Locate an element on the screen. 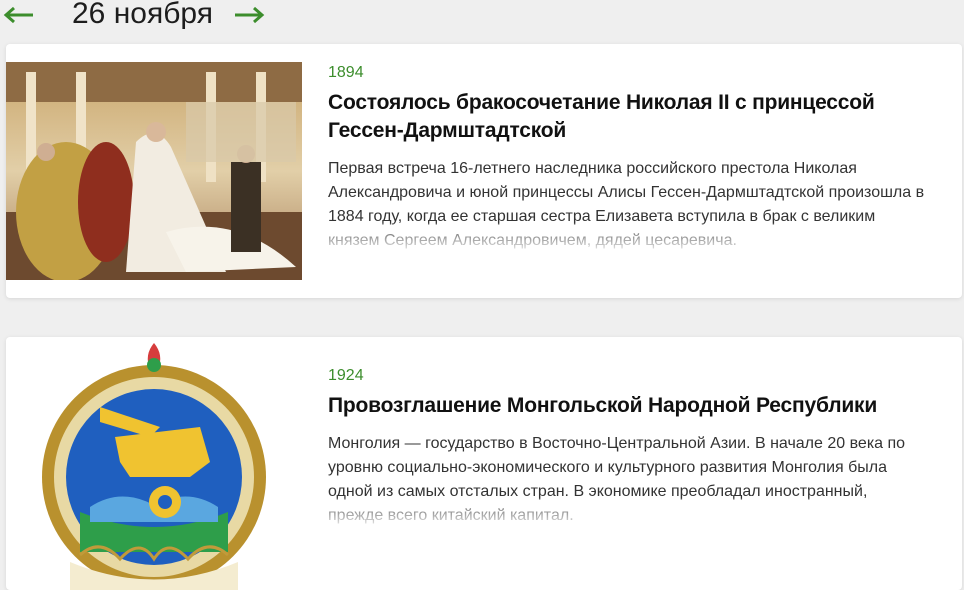  event-year: 1924 is located at coordinates (346, 375).